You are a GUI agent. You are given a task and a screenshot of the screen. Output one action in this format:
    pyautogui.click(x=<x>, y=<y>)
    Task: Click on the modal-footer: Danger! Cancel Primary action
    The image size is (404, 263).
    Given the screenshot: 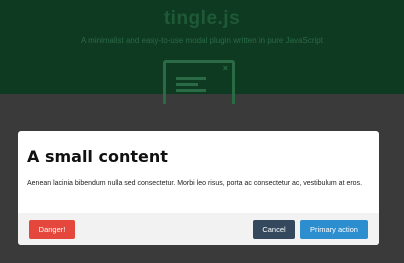 What is the action you would take?
    pyautogui.click(x=198, y=229)
    